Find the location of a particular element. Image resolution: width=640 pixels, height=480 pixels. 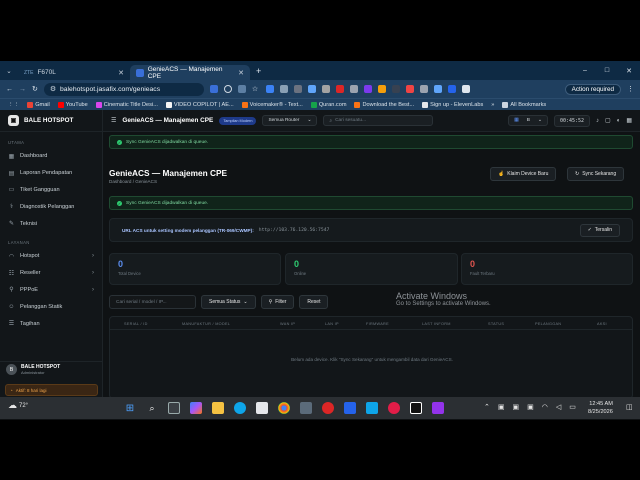

site-info-icon: ⚙ is located at coordinates (53, 89).